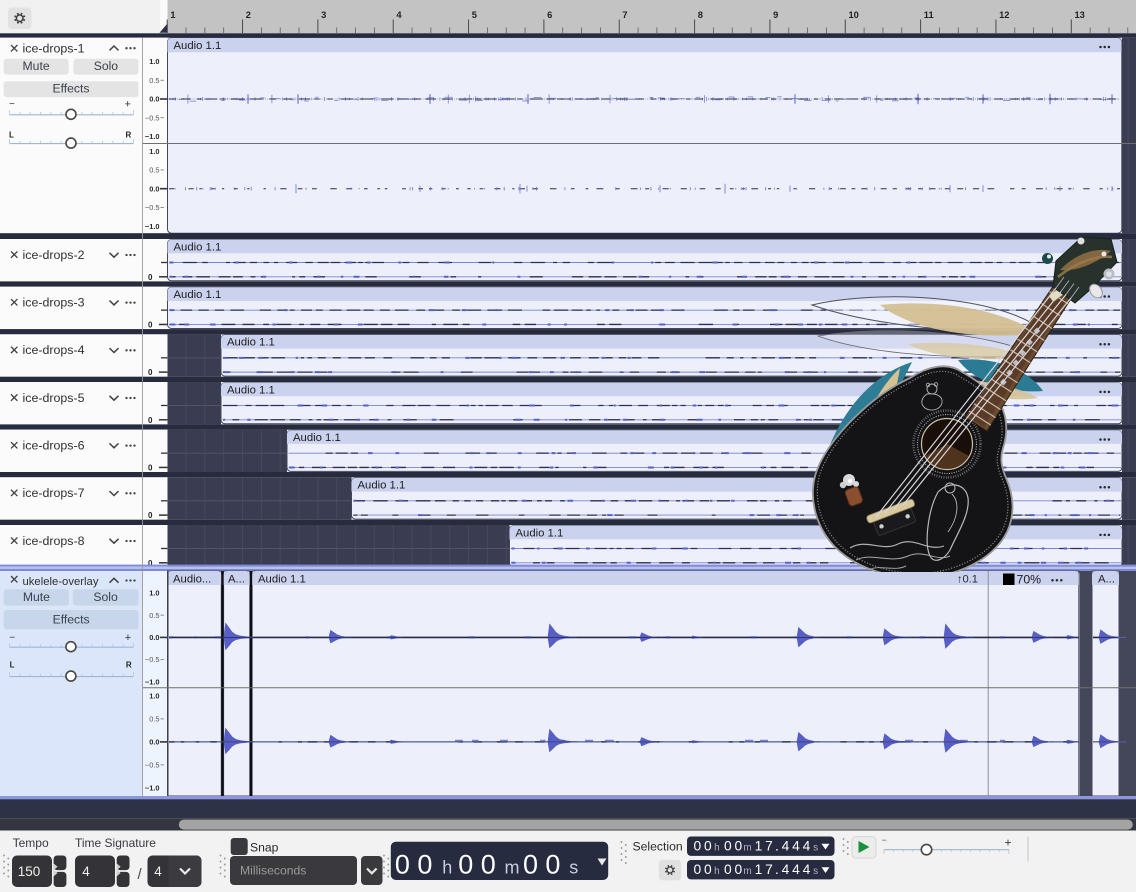 Image resolution: width=1136 pixels, height=892 pixels. Describe the element at coordinates (1004, 15) in the screenshot. I see `svg-text: 12` at that location.